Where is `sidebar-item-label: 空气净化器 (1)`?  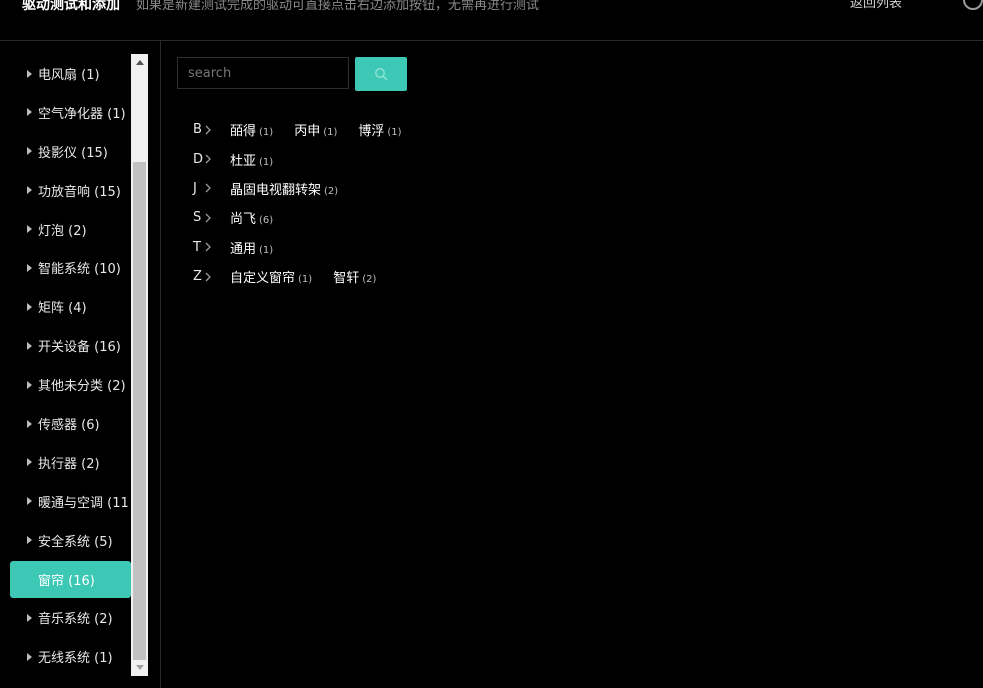 sidebar-item-label: 空气净化器 (1) is located at coordinates (82, 114).